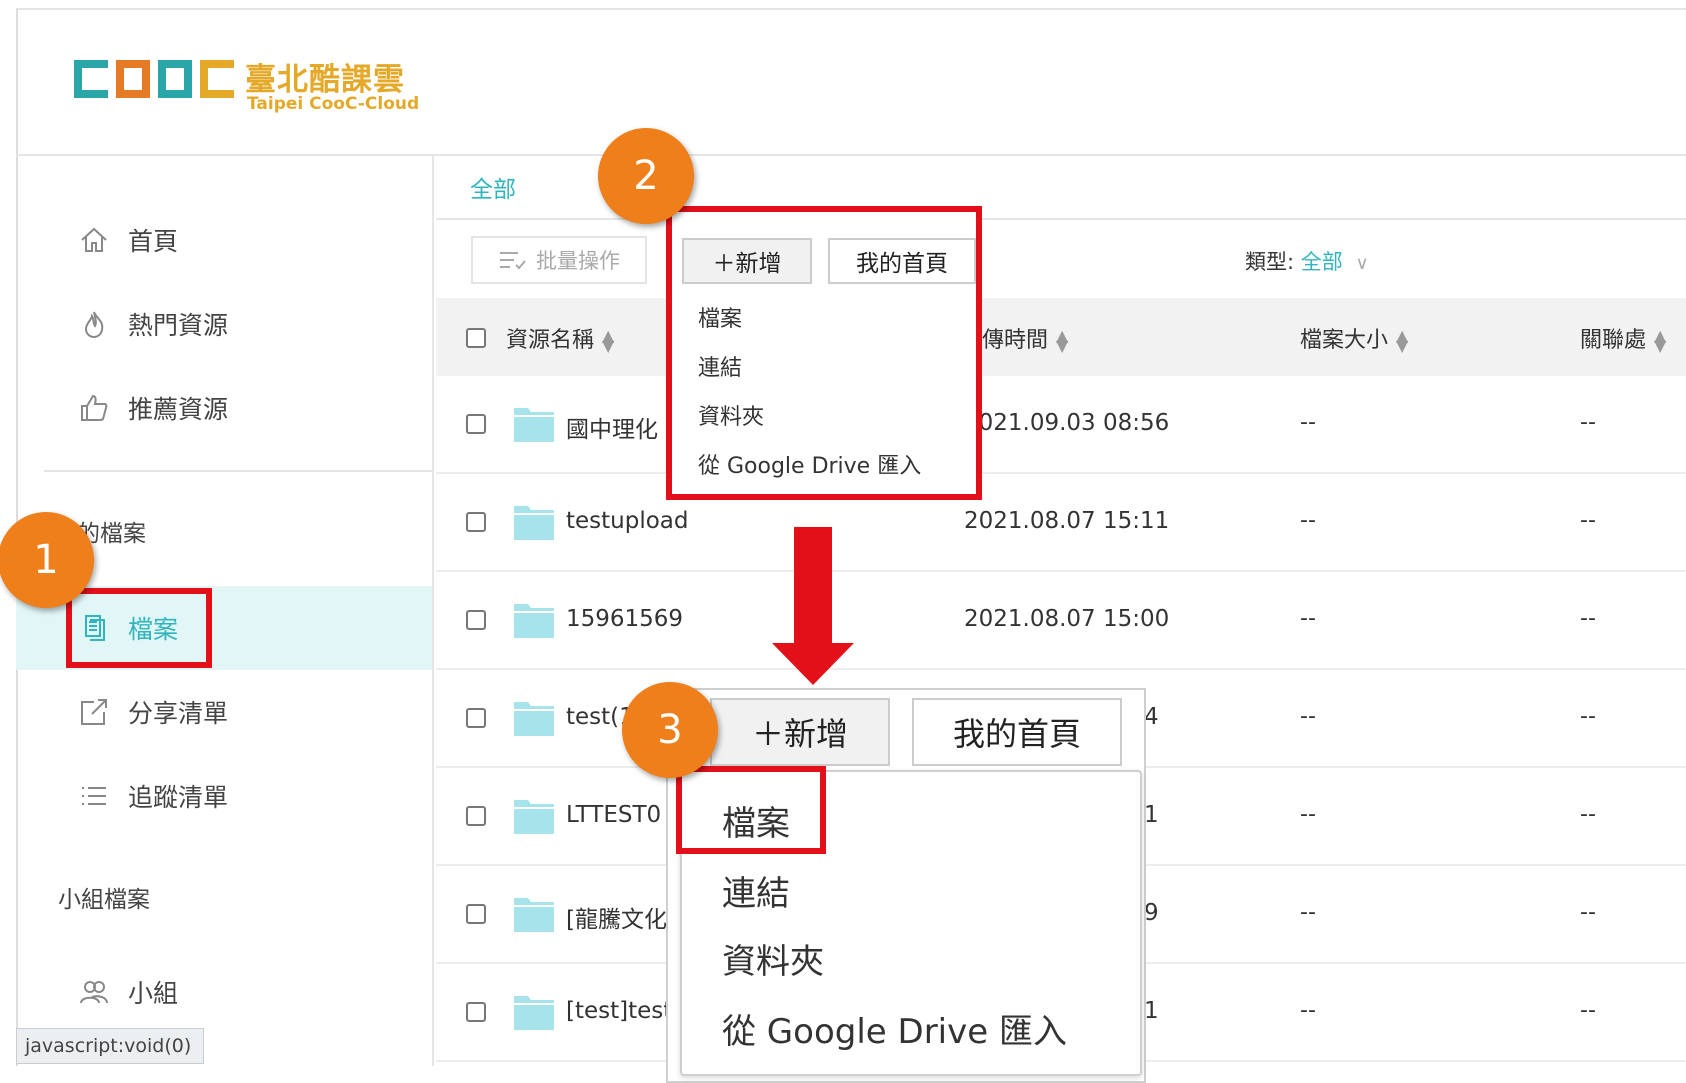 The height and width of the screenshot is (1083, 1686). I want to click on row-name: [test]test(, so click(623, 1011).